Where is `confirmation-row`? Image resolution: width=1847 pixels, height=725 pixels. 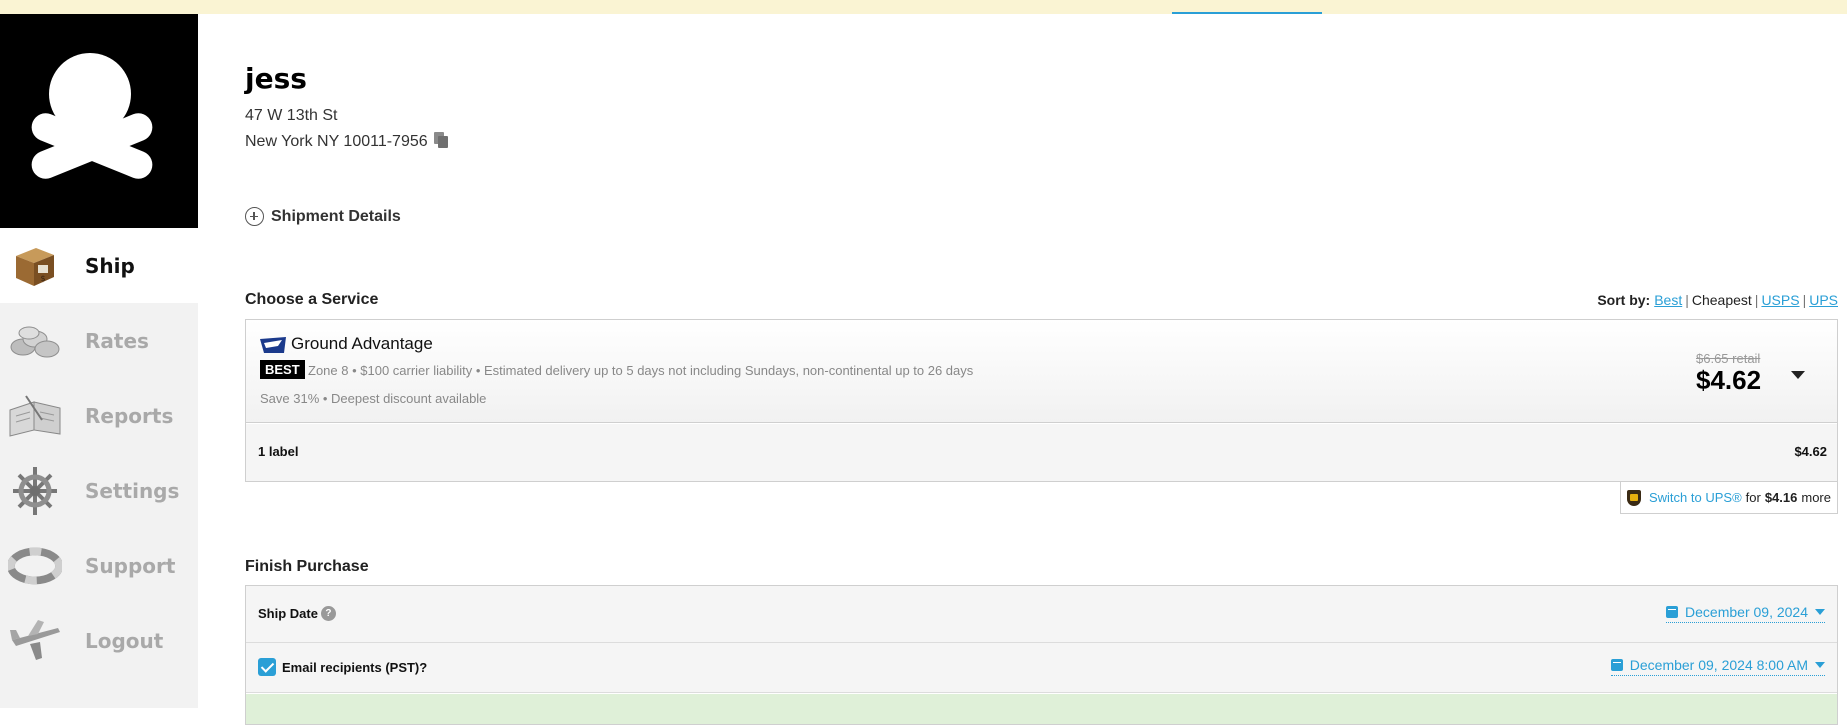 confirmation-row is located at coordinates (1041, 709).